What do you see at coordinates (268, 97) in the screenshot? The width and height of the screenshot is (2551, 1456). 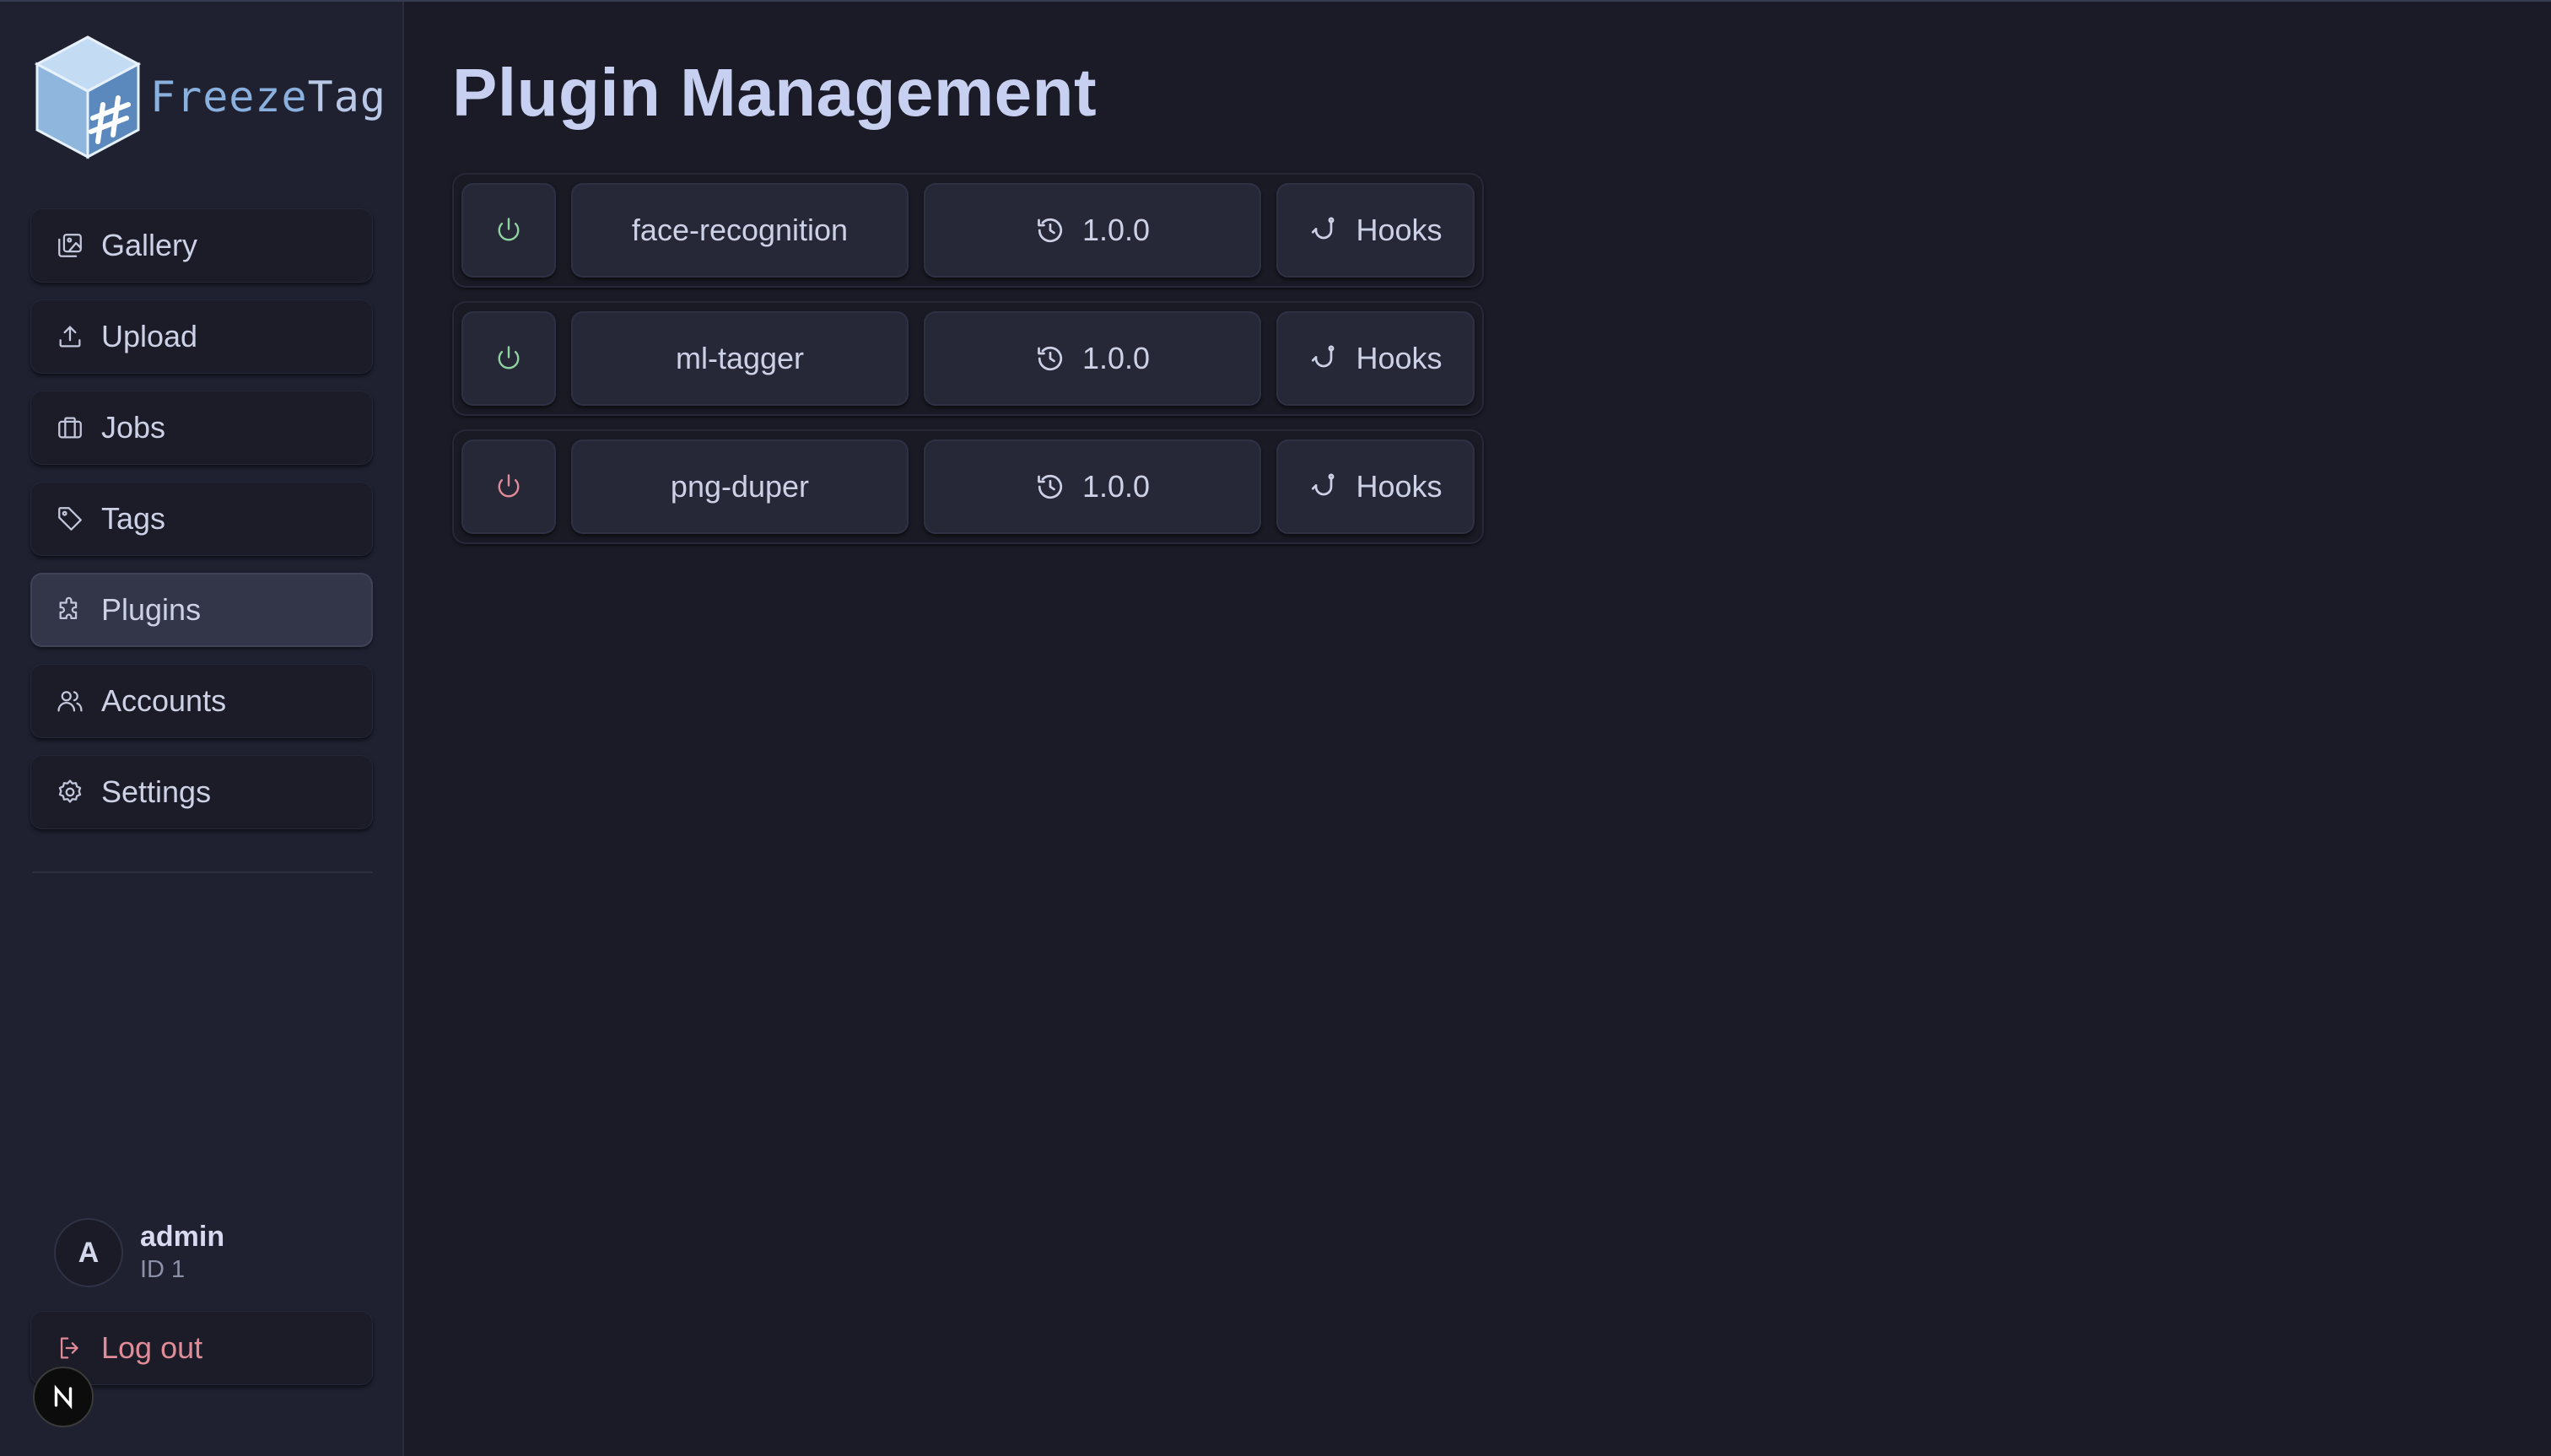 I see `brand-name: FreezeTag` at bounding box center [268, 97].